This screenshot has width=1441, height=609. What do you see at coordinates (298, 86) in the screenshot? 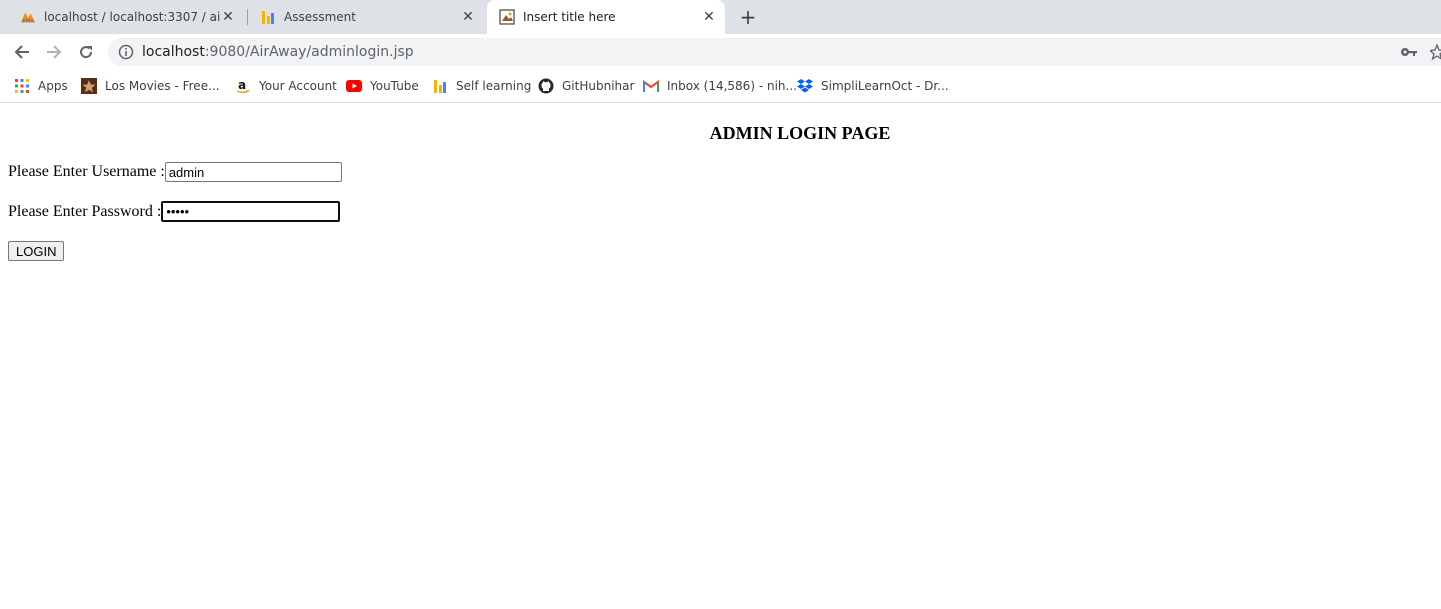
I see `bookmark-label: Your Account` at bounding box center [298, 86].